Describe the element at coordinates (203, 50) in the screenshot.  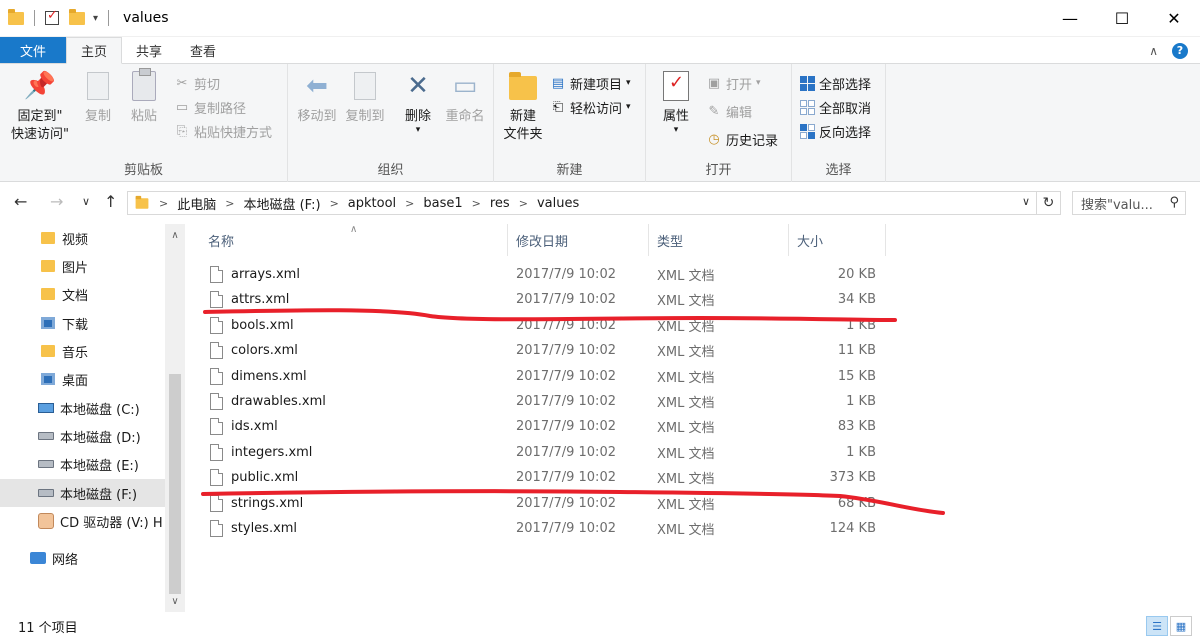
I see `tab-view: 查看` at that location.